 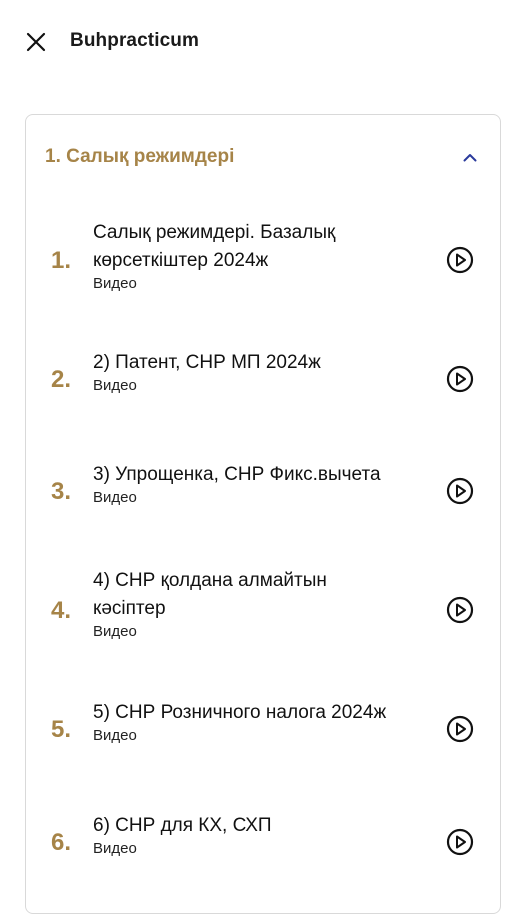 I want to click on lesson-title: 3) Упрощенка, СНР Фикс.вычета, so click(x=237, y=474).